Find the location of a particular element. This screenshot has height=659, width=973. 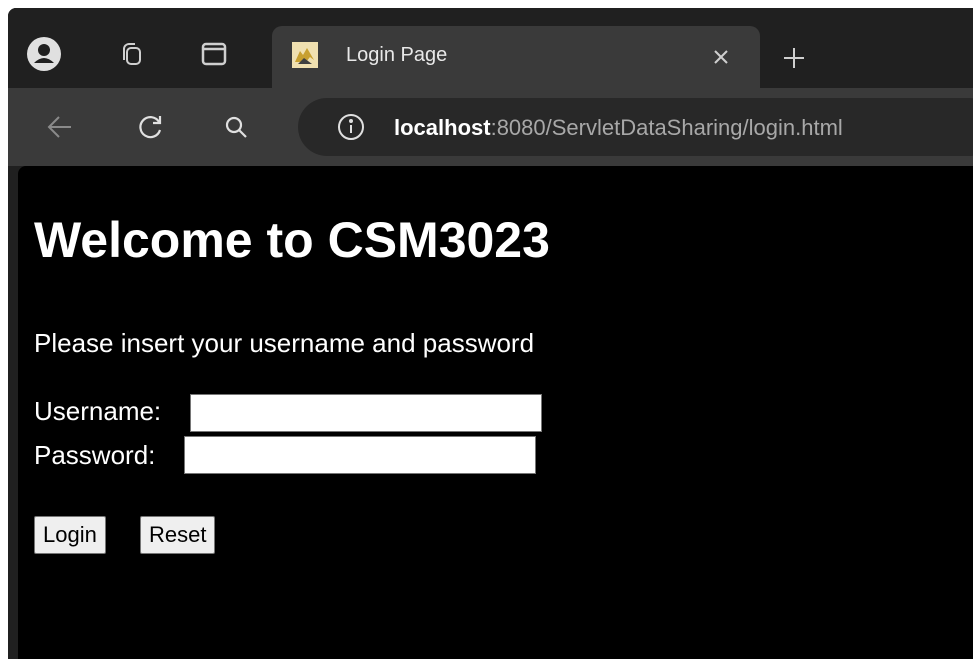

page-title: Welcome to CSM3023 is located at coordinates (292, 240).